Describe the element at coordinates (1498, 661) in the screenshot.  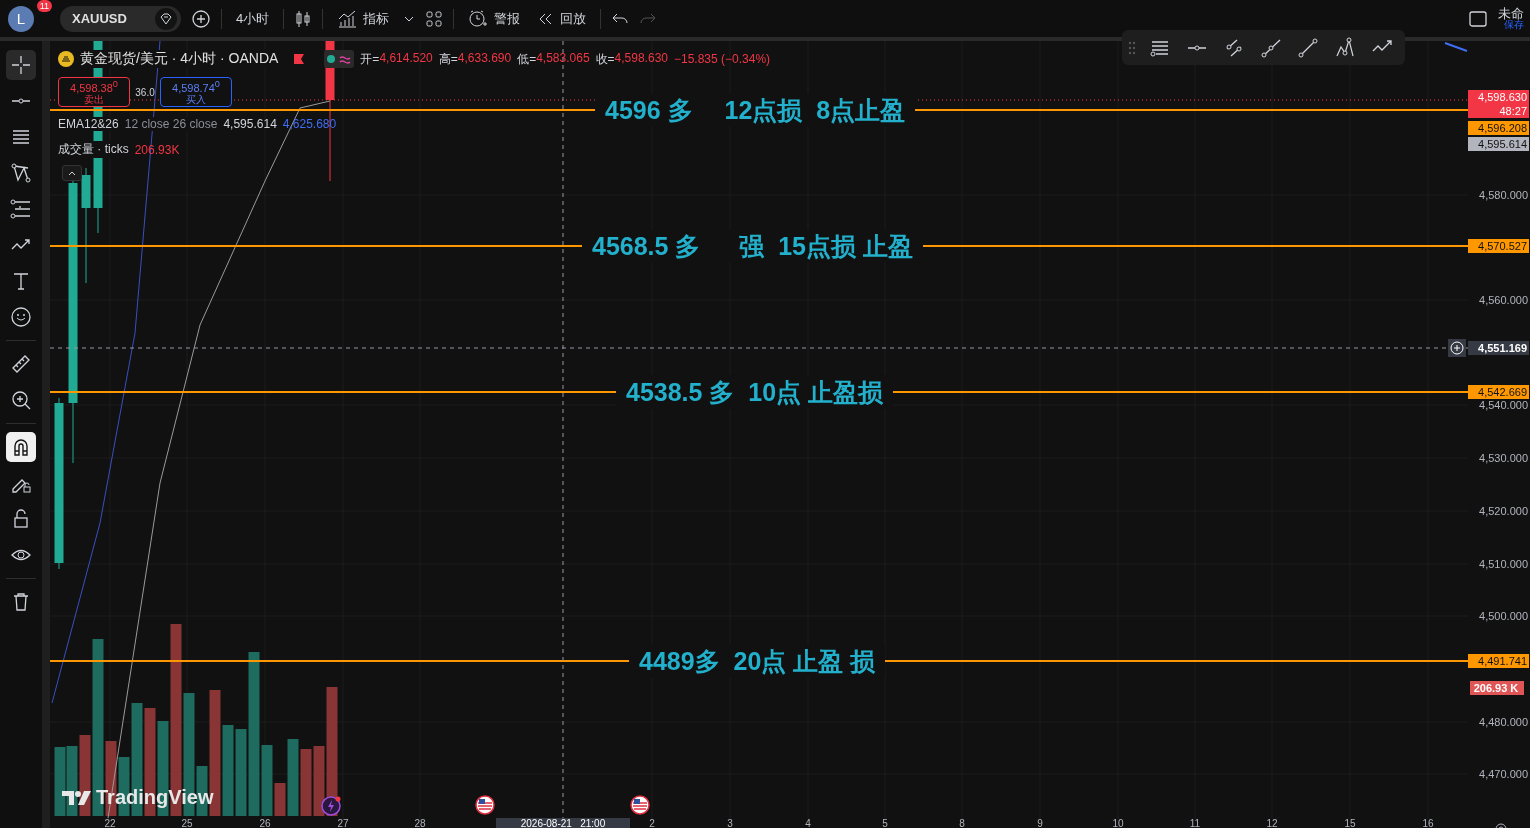
I see `price-label: 4,491.741` at that location.